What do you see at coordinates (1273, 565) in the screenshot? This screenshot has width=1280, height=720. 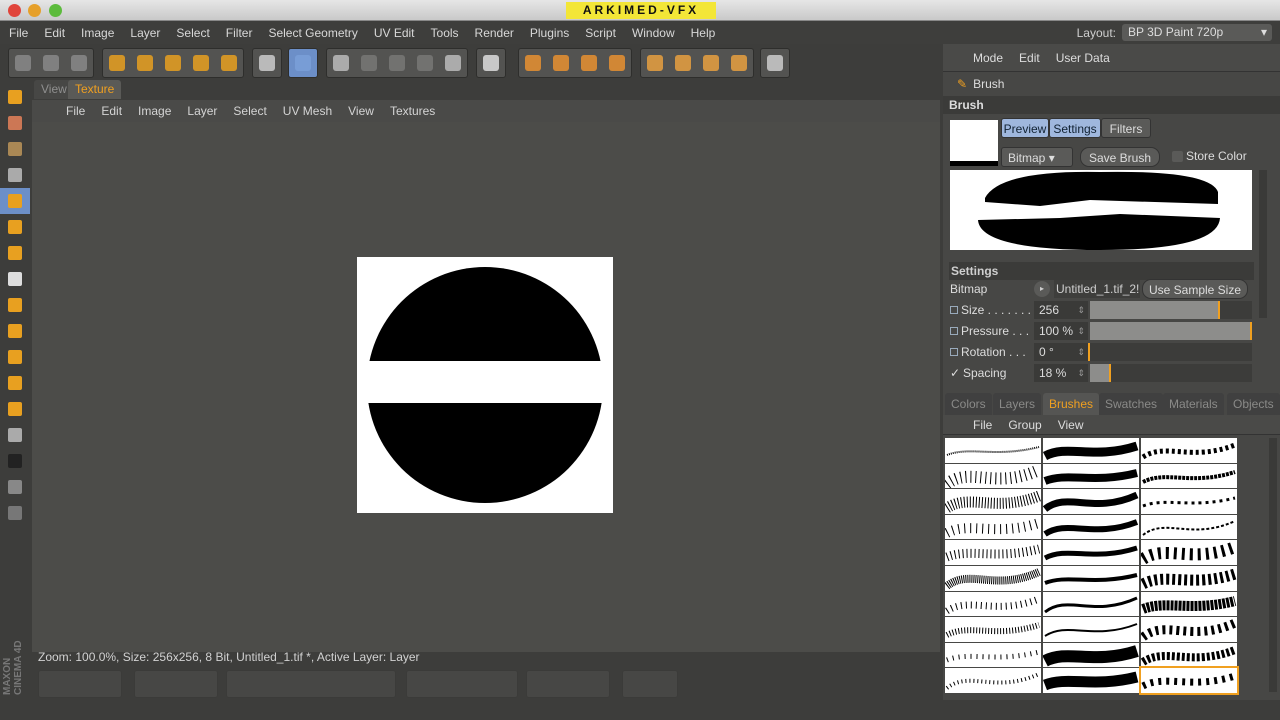 I see `brushes-scrollbar` at bounding box center [1273, 565].